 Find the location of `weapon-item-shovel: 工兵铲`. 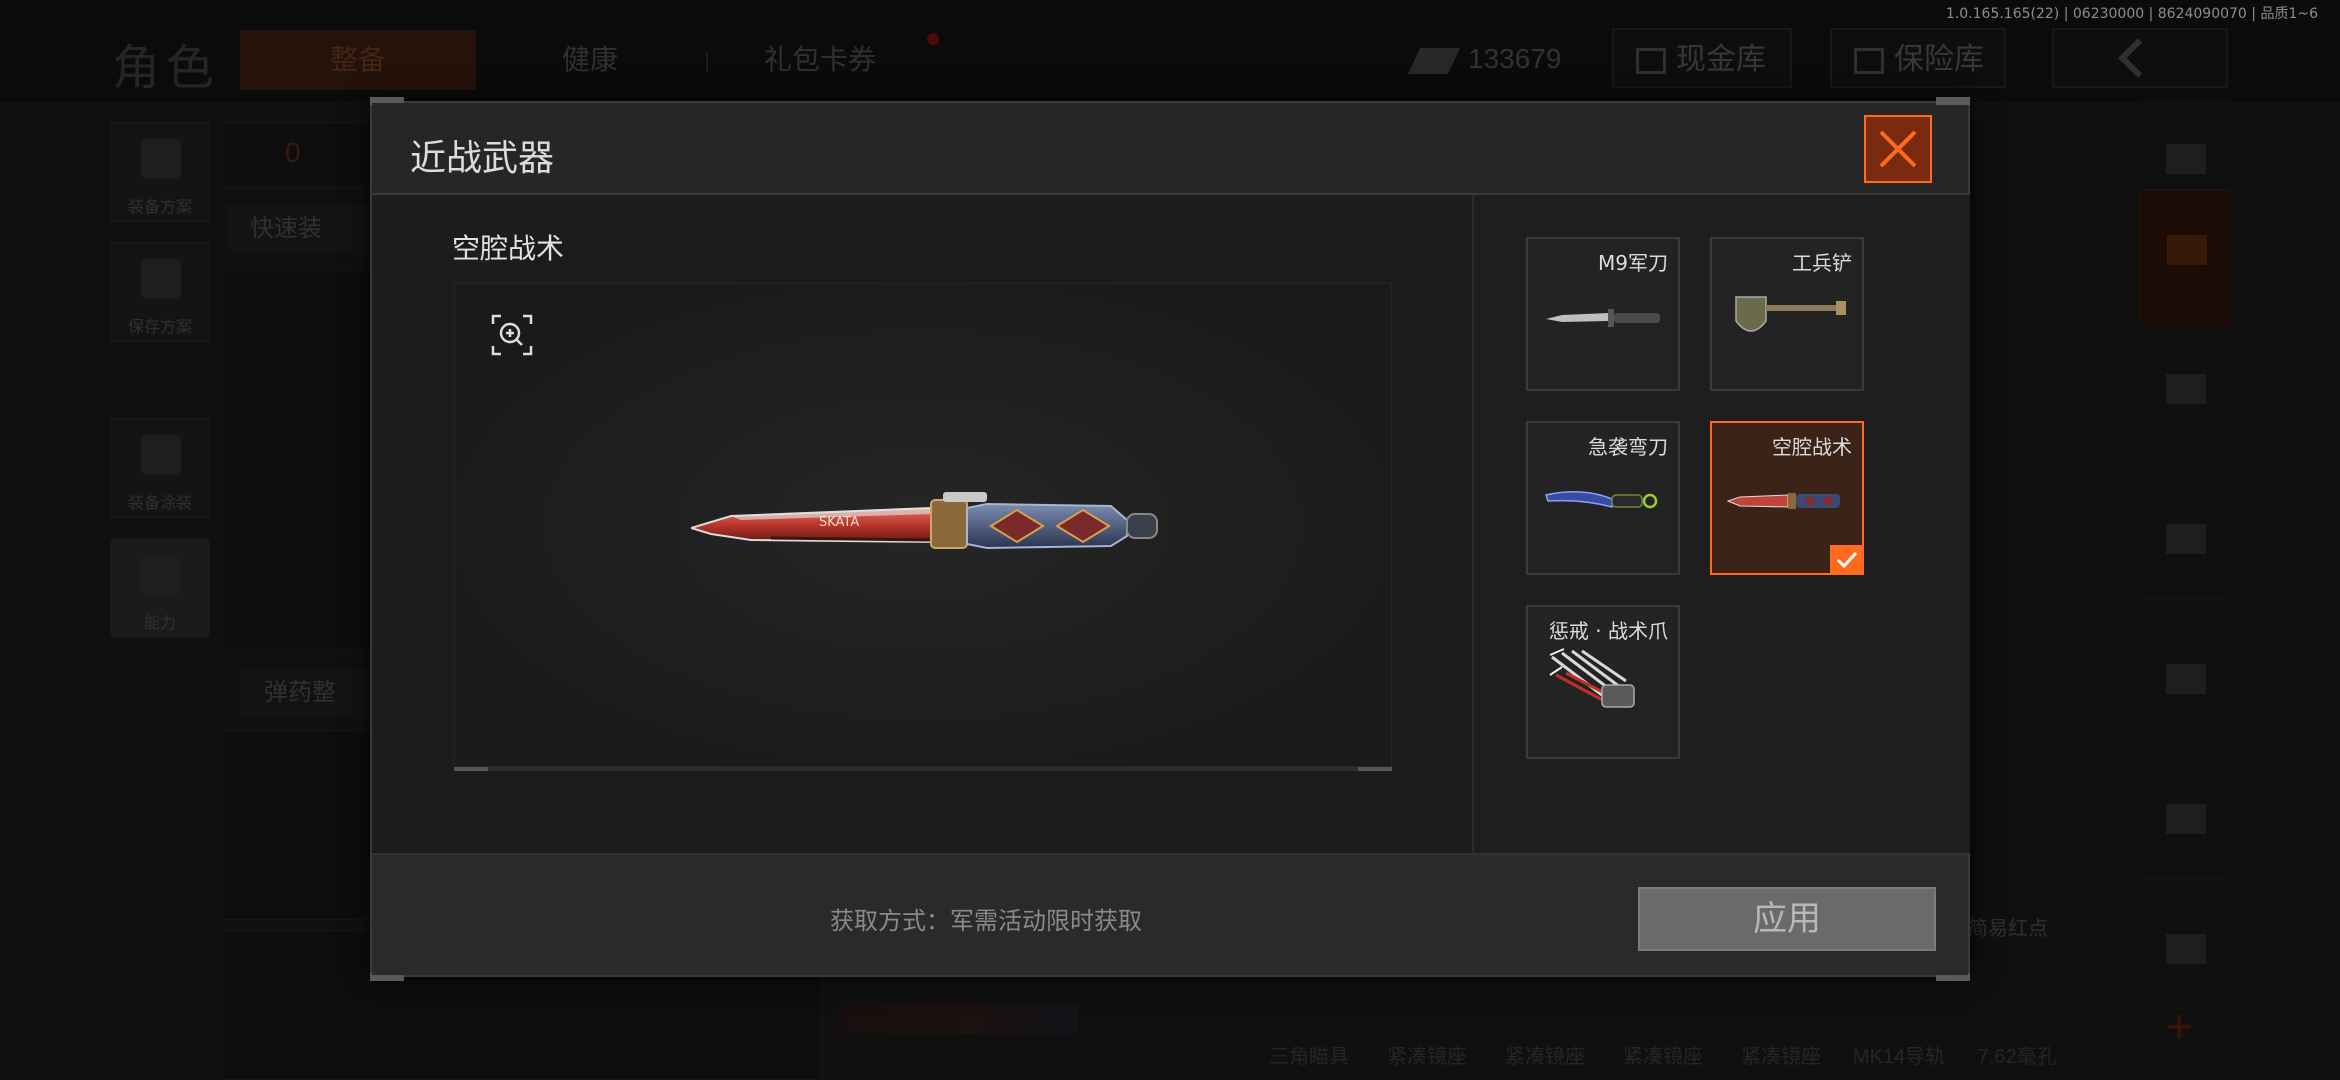

weapon-item-shovel: 工兵铲 is located at coordinates (1787, 314).